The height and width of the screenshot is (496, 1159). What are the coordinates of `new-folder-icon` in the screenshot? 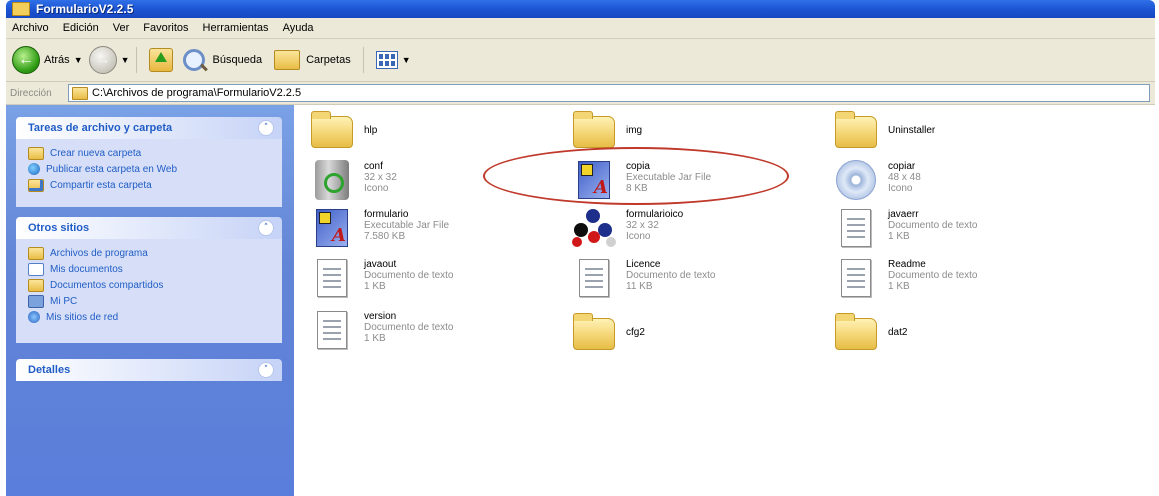 It's located at (36, 153).